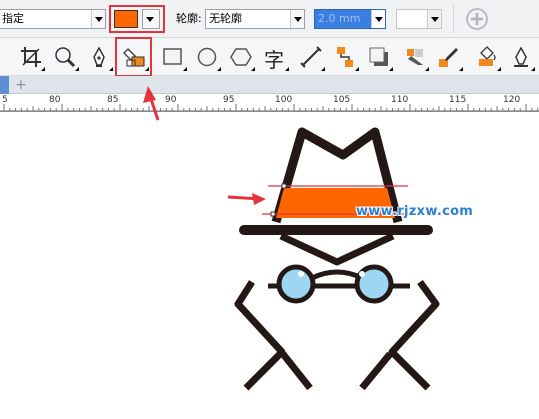 This screenshot has height=419, width=539. I want to click on separator, so click(453, 19).